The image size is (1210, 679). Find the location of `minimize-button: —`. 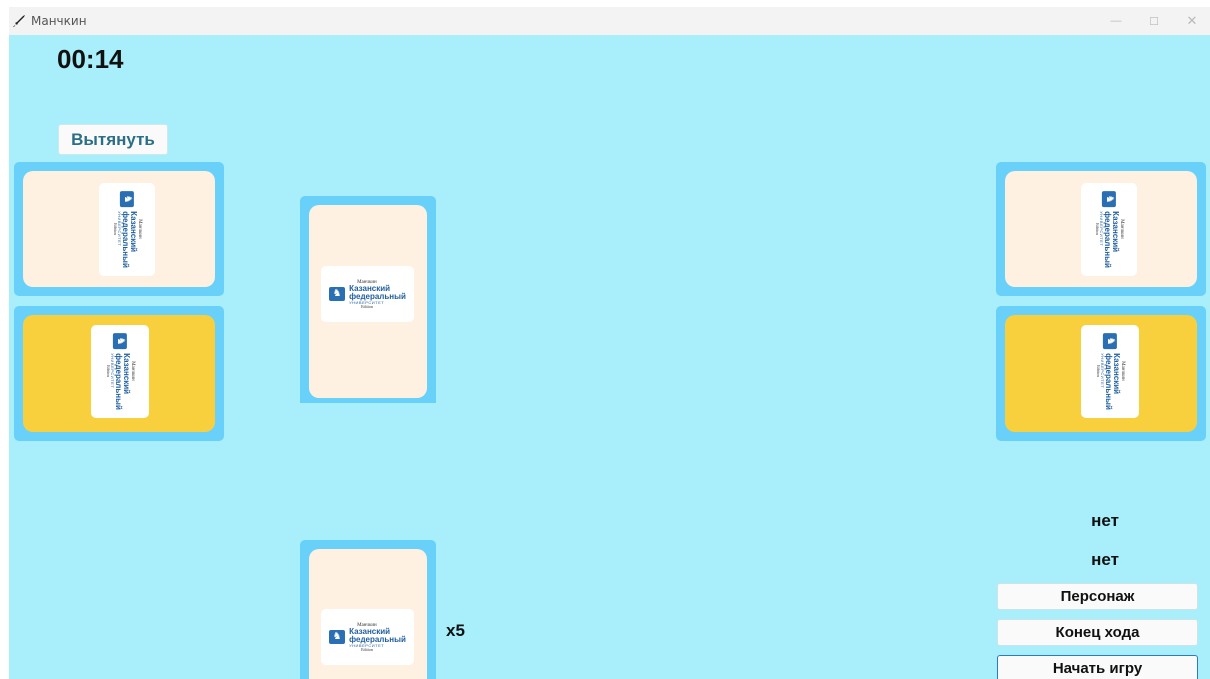

minimize-button: — is located at coordinates (1116, 21).